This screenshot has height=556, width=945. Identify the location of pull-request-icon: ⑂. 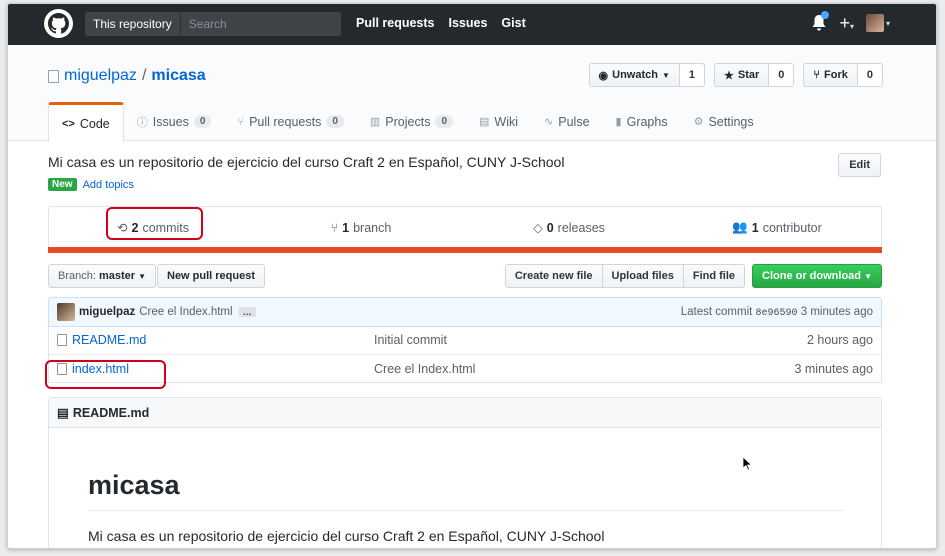
(241, 121).